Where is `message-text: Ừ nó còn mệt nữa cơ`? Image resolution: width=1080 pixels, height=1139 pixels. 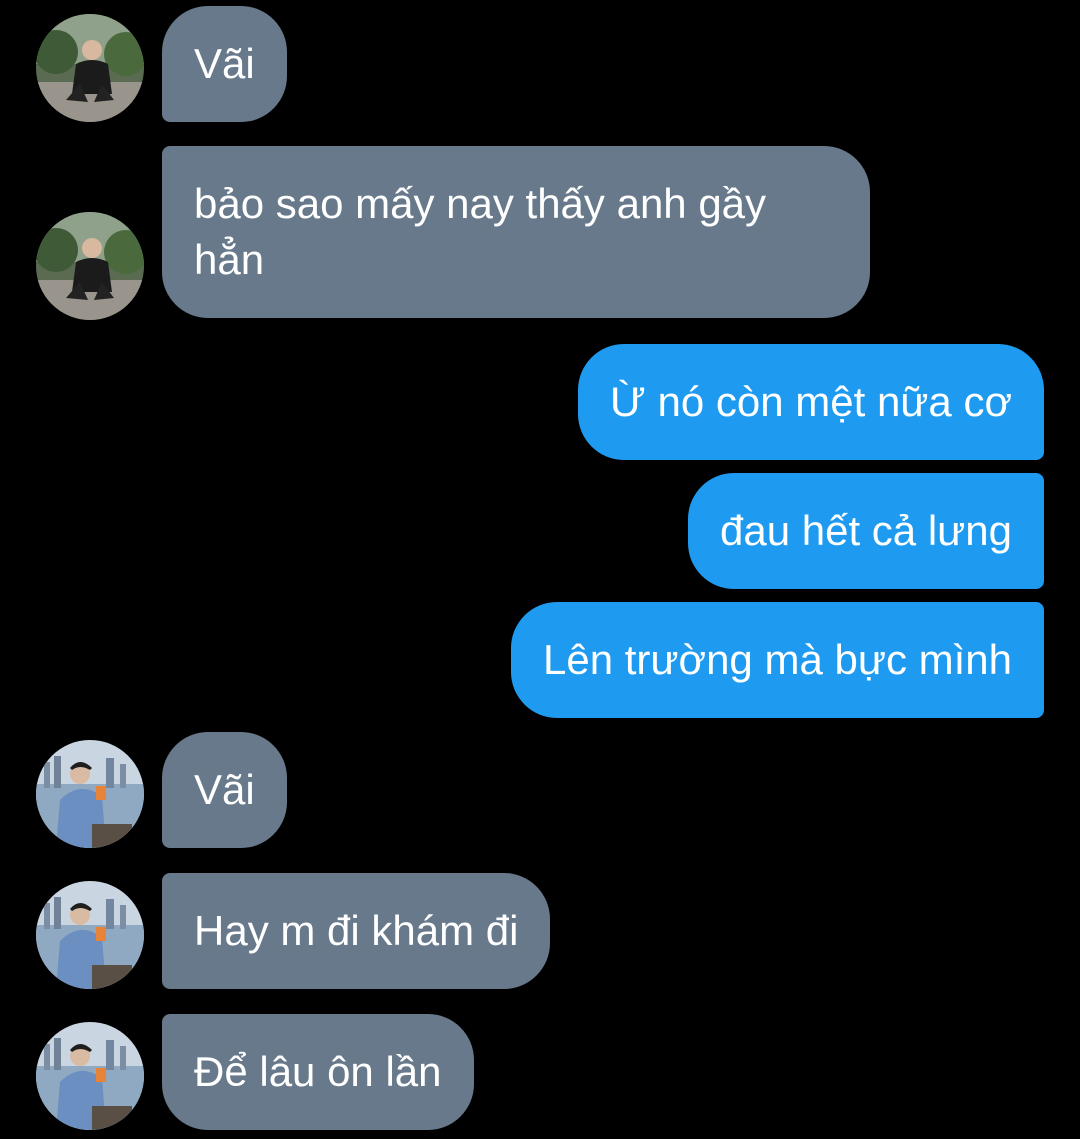
message-text: Ừ nó còn mệt nữa cơ is located at coordinates (810, 401).